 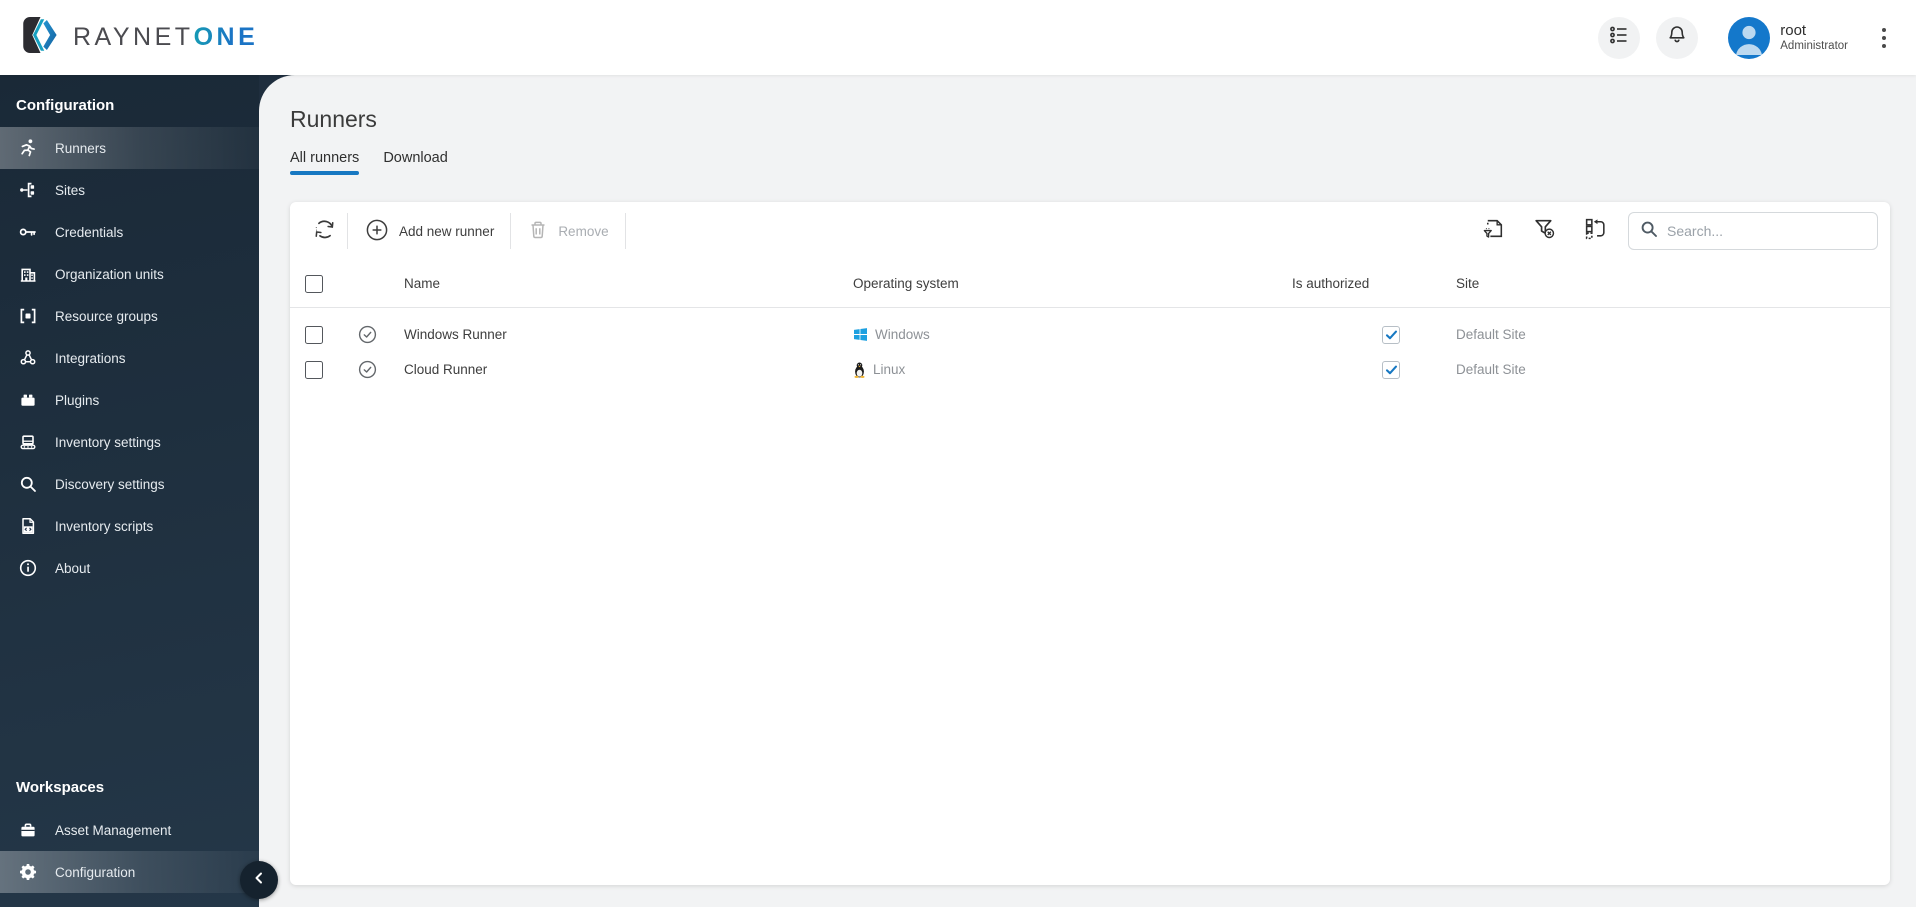 I want to click on table-header: Name Operating system Is authorized Site, so click(x=1090, y=284).